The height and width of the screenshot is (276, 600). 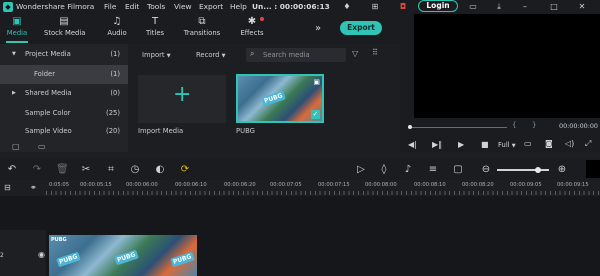 What do you see at coordinates (64, 74) in the screenshot?
I see `sidebar-item-folder: Folder (1)` at bounding box center [64, 74].